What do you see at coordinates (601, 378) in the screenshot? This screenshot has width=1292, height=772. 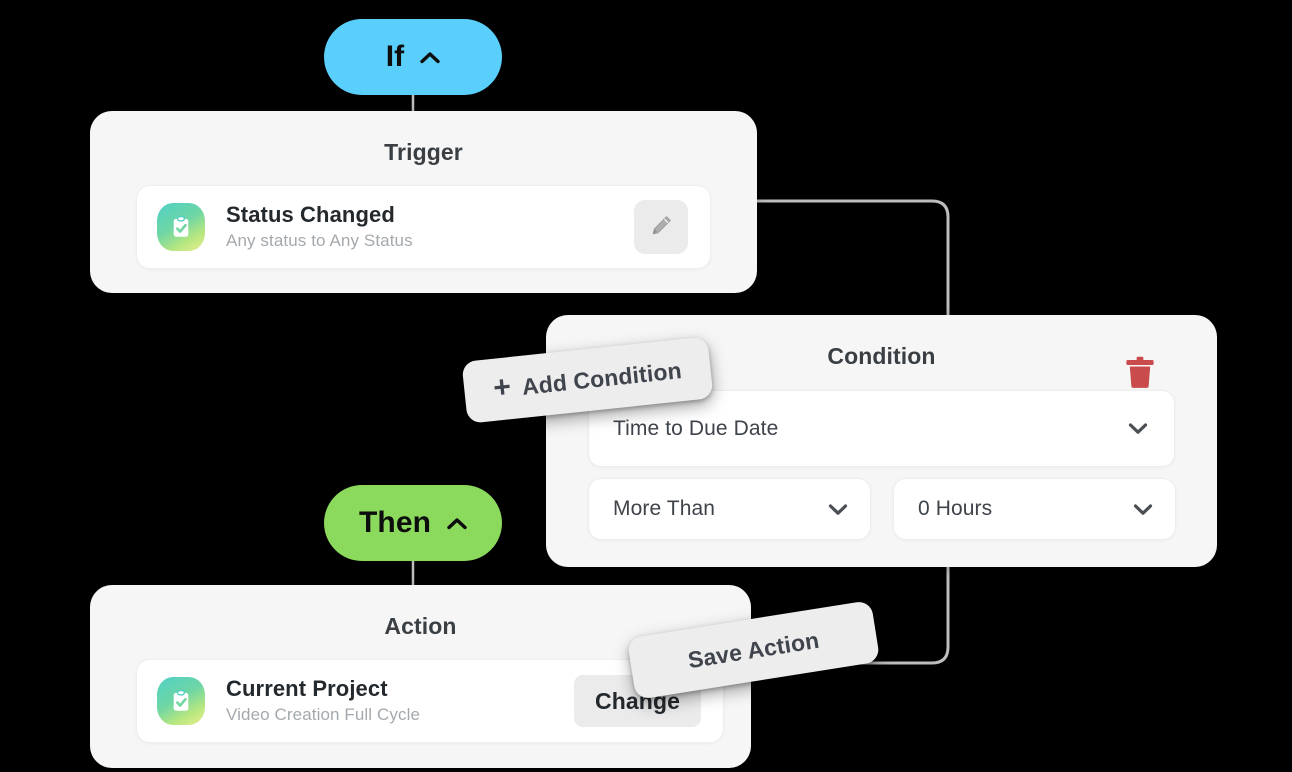 I see `add-condition-label: Add Condition` at bounding box center [601, 378].